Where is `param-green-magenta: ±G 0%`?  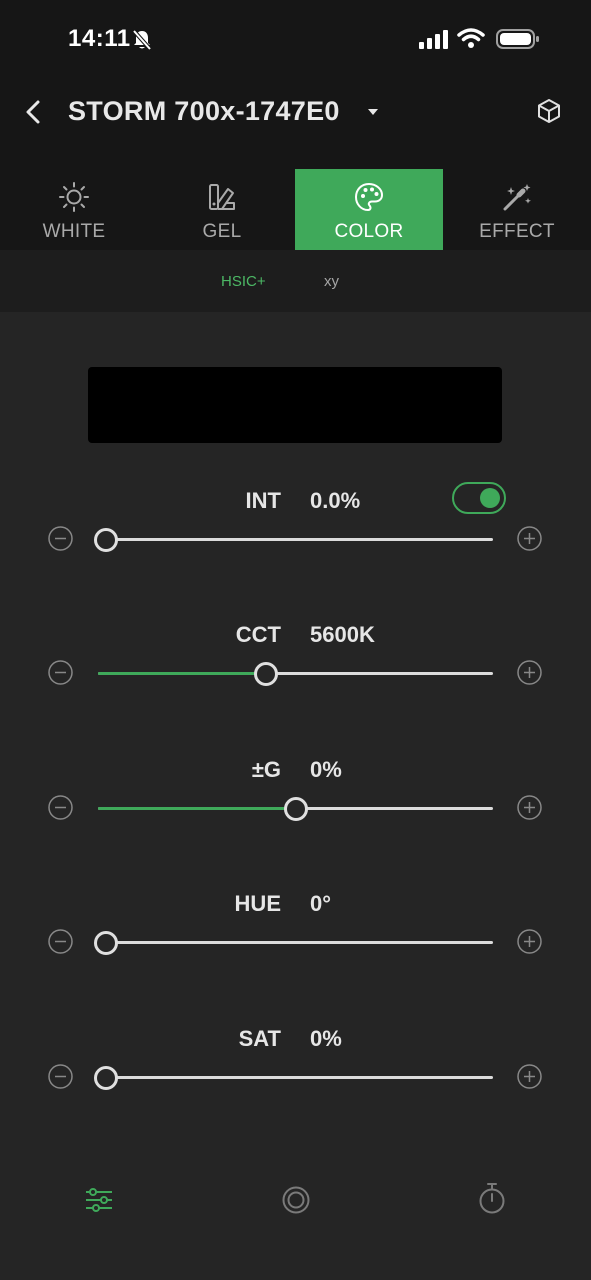
param-green-magenta: ±G 0% is located at coordinates (295, 807).